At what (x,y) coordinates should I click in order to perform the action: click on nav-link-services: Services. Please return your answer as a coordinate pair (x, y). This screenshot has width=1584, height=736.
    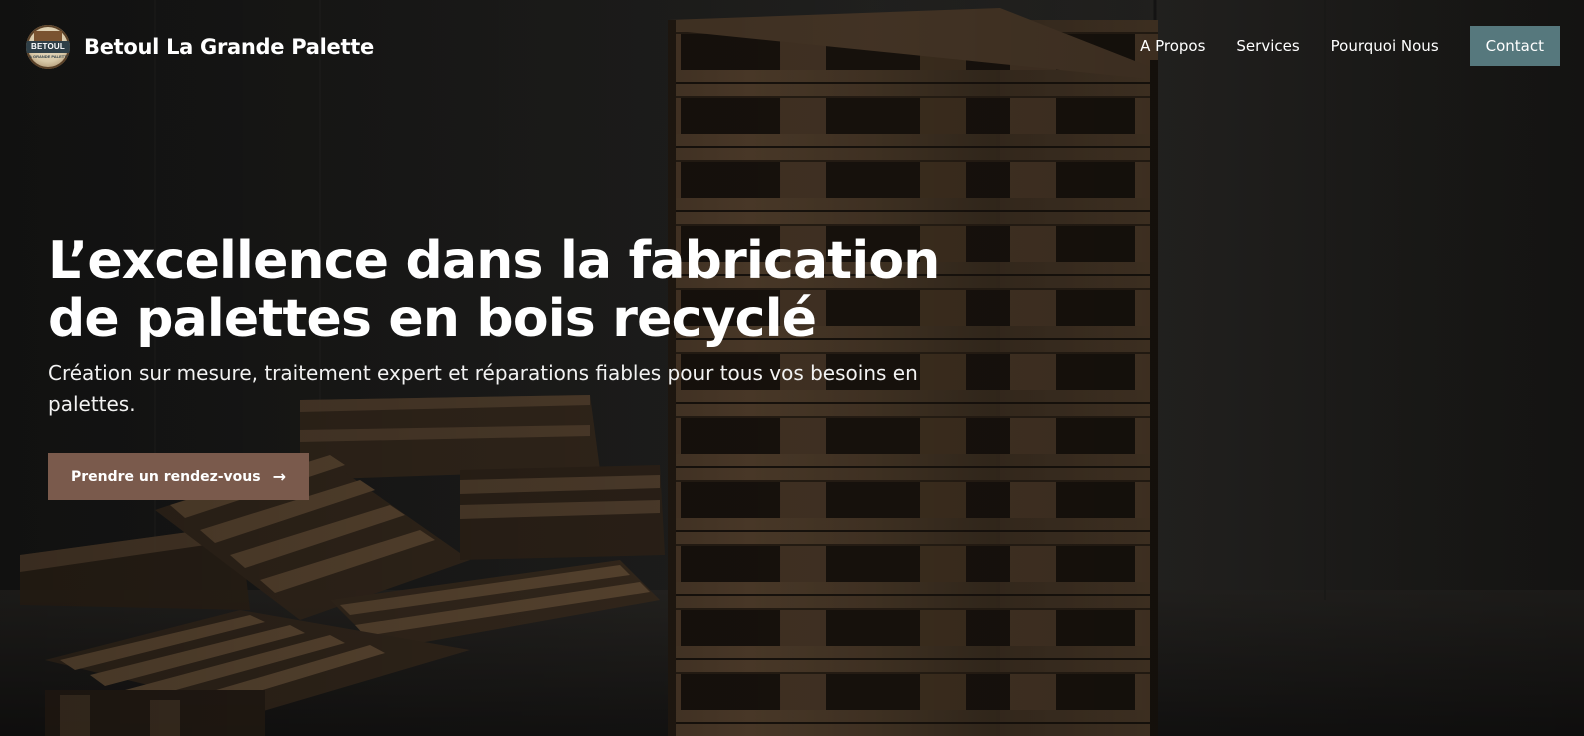
    Looking at the image, I should click on (1267, 46).